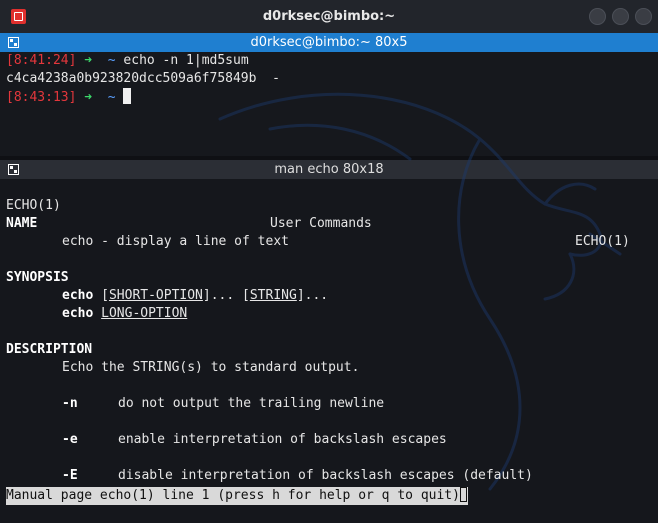 Image resolution: width=658 pixels, height=523 pixels. I want to click on terminal-app-icon, so click(18, 16).